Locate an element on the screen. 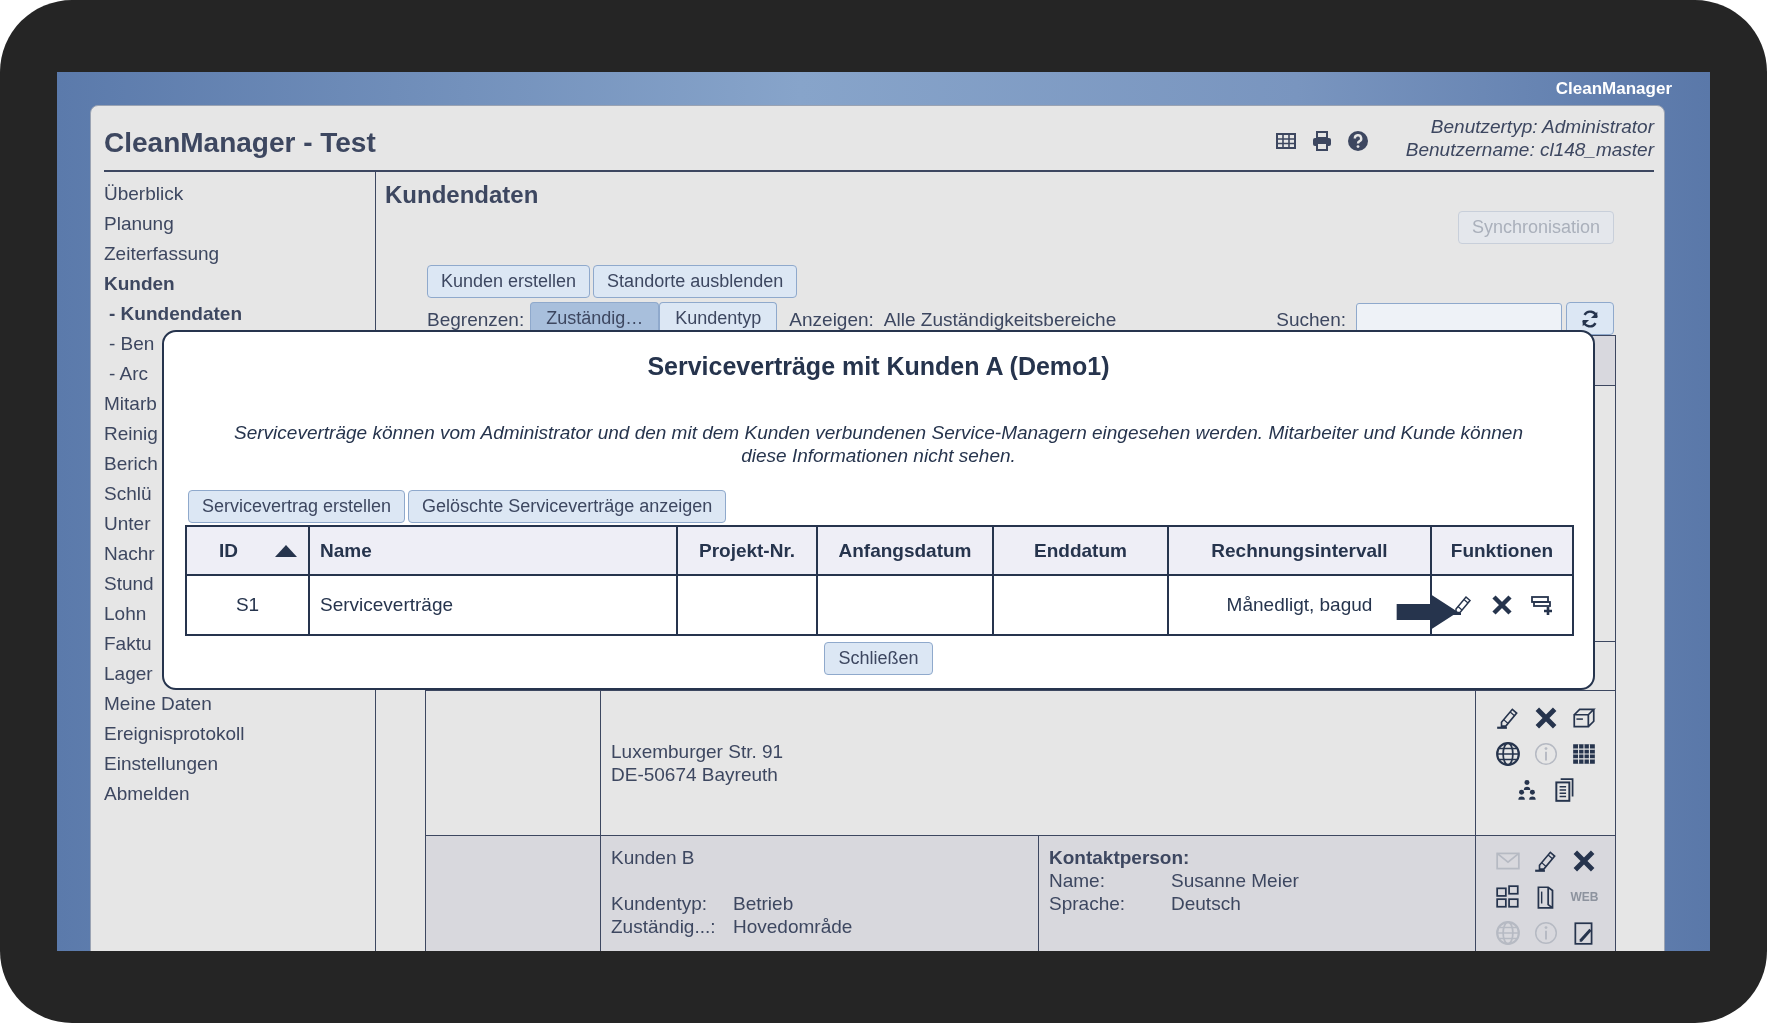 The height and width of the screenshot is (1023, 1767). sidebar-item: Überblick is located at coordinates (144, 194).